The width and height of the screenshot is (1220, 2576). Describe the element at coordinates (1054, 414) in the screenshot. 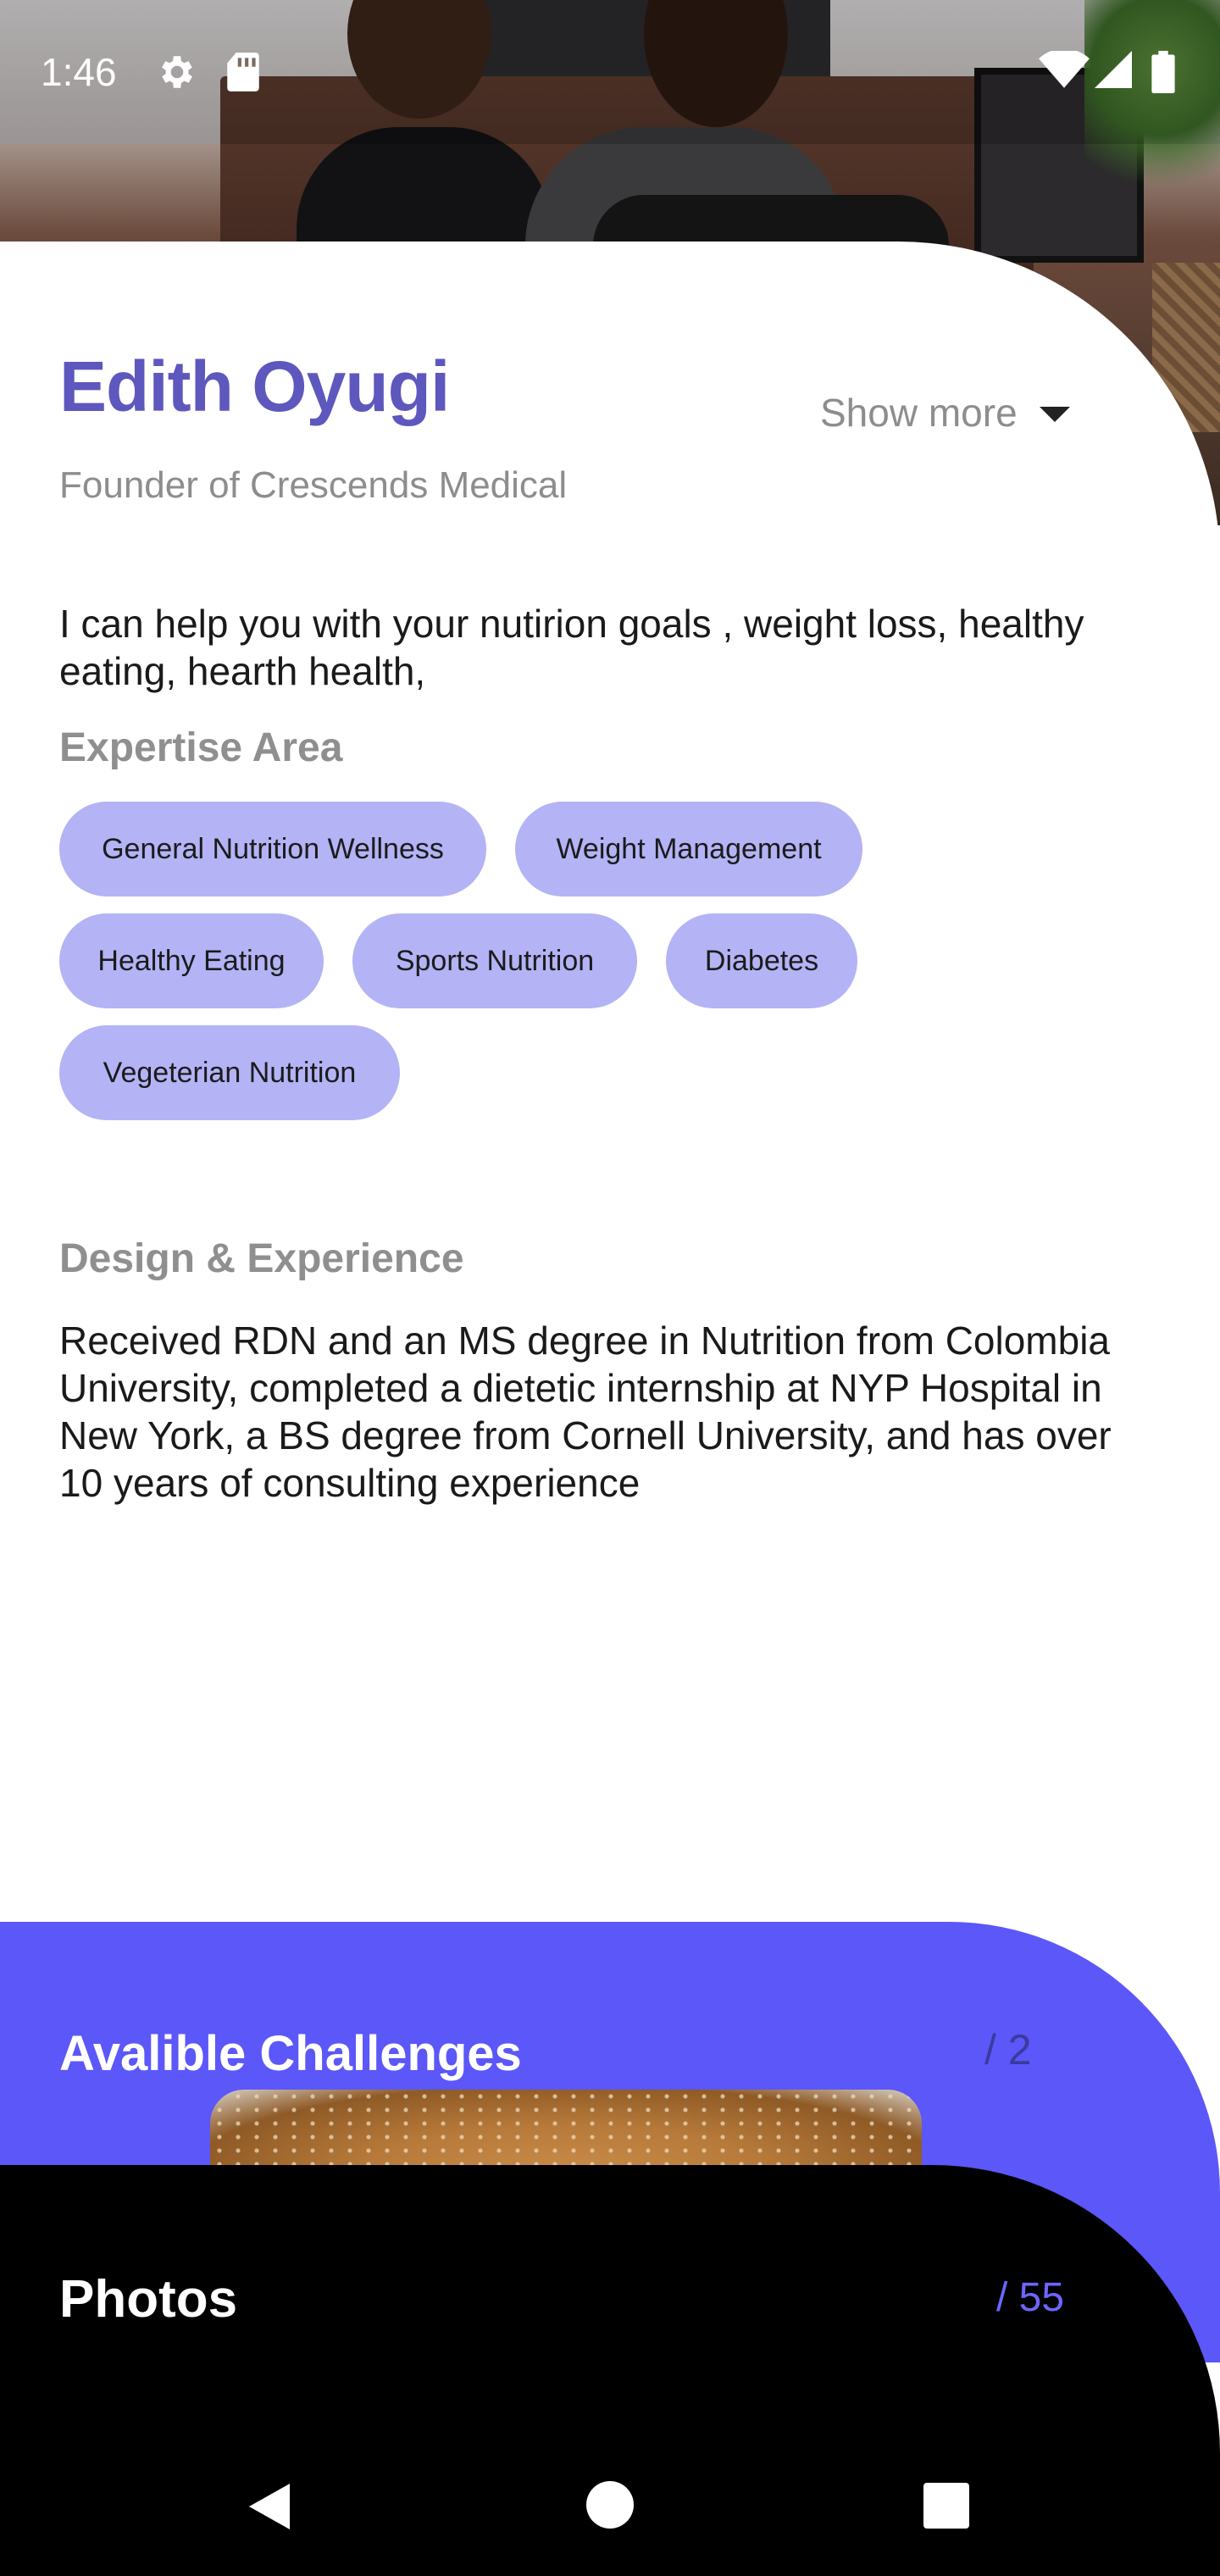

I see `caret-down-icon` at that location.